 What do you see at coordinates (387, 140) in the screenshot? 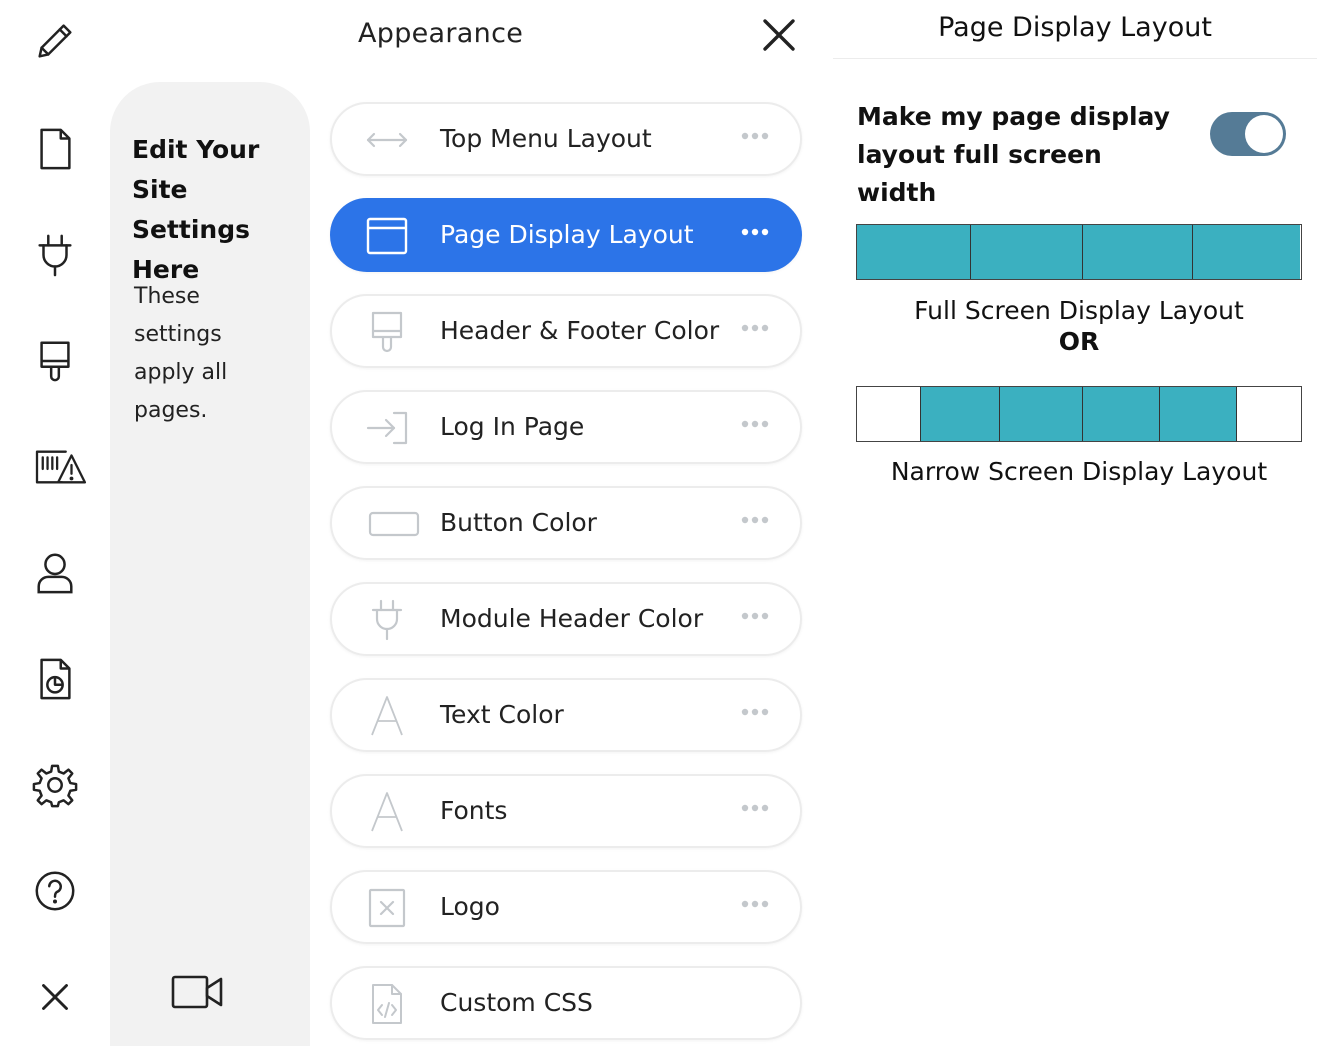
I see `horizontal-arrows-icon` at bounding box center [387, 140].